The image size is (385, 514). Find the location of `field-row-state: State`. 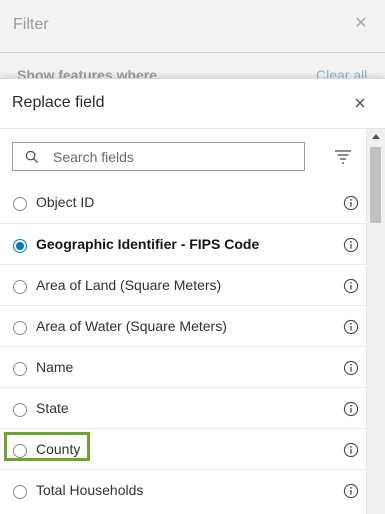

field-row-state: State is located at coordinates (183, 407).